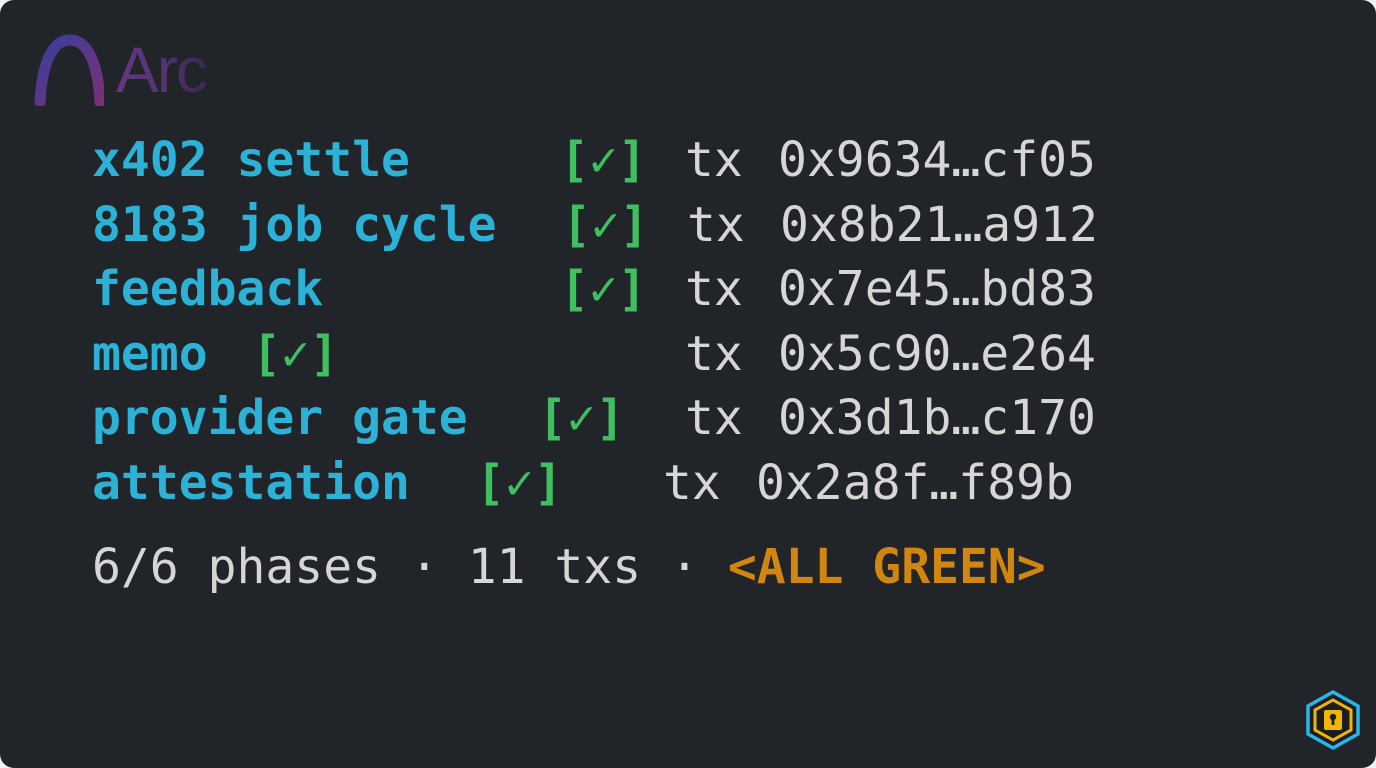 The image size is (1376, 768). I want to click on tx-count: 11 txs, so click(554, 567).